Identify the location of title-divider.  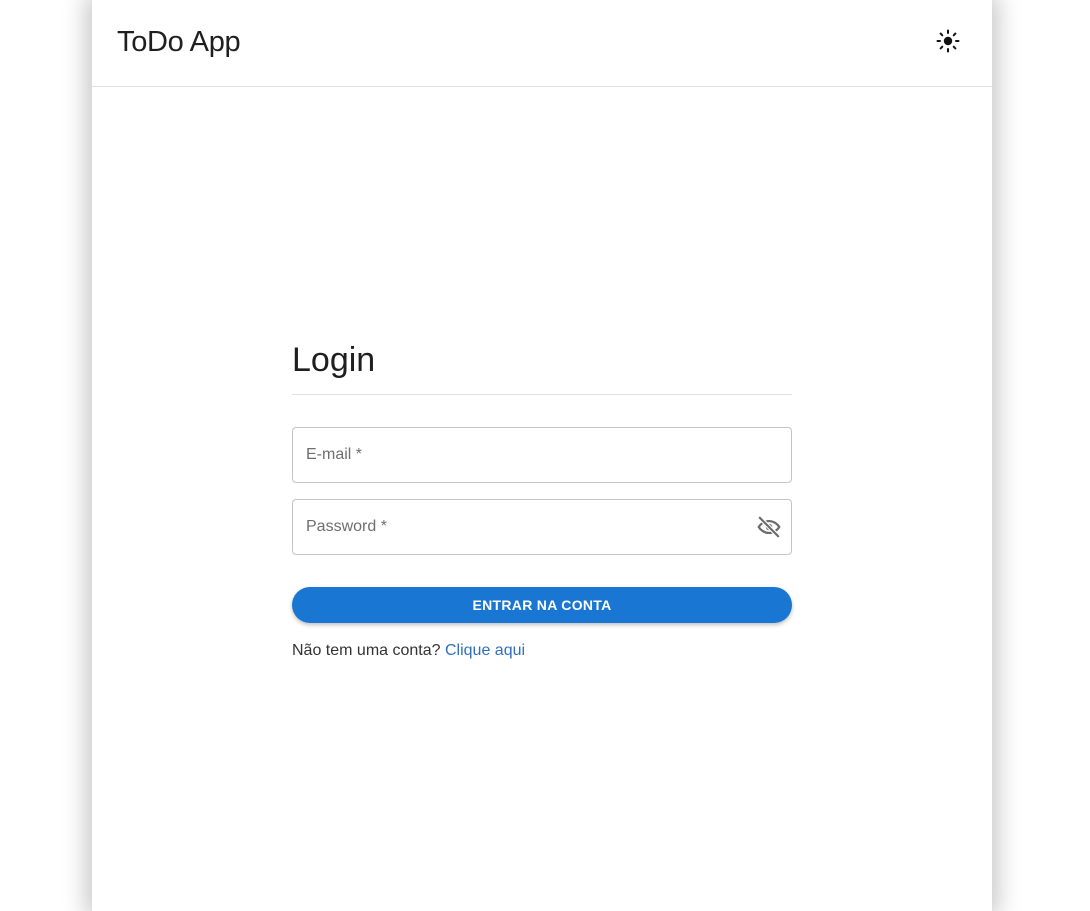
(542, 394).